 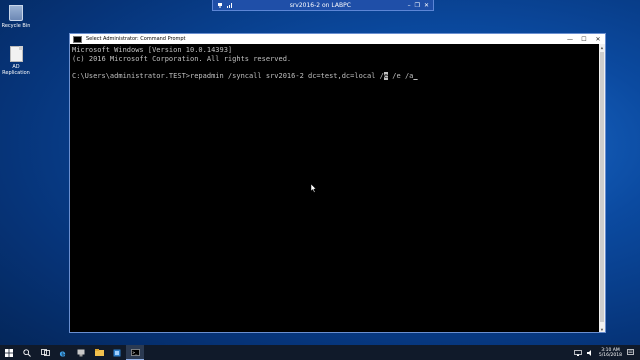 I want to click on window-title: Select Administrator: Command Prompt, so click(x=136, y=39).